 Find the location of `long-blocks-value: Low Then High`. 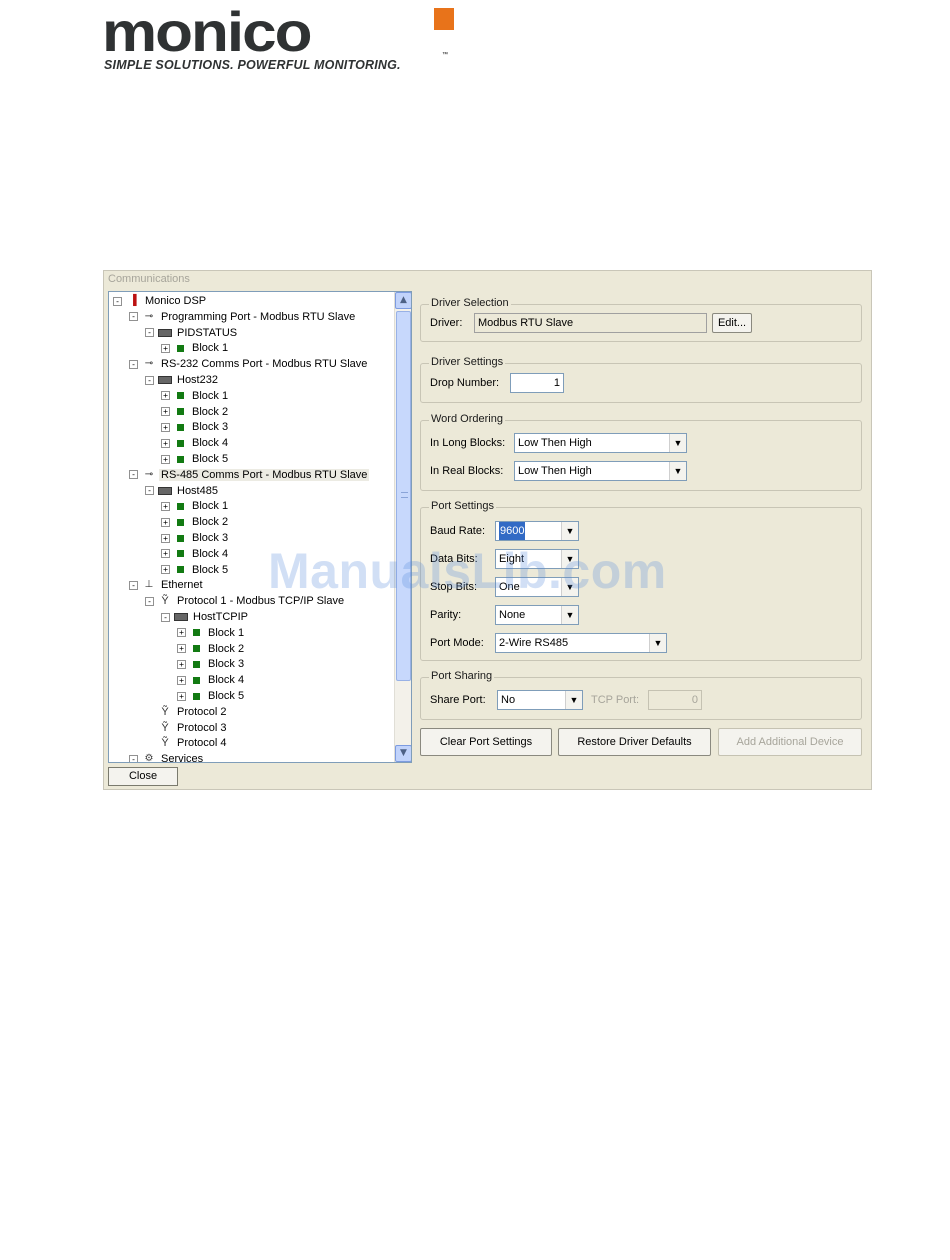

long-blocks-value: Low Then High is located at coordinates (555, 443).